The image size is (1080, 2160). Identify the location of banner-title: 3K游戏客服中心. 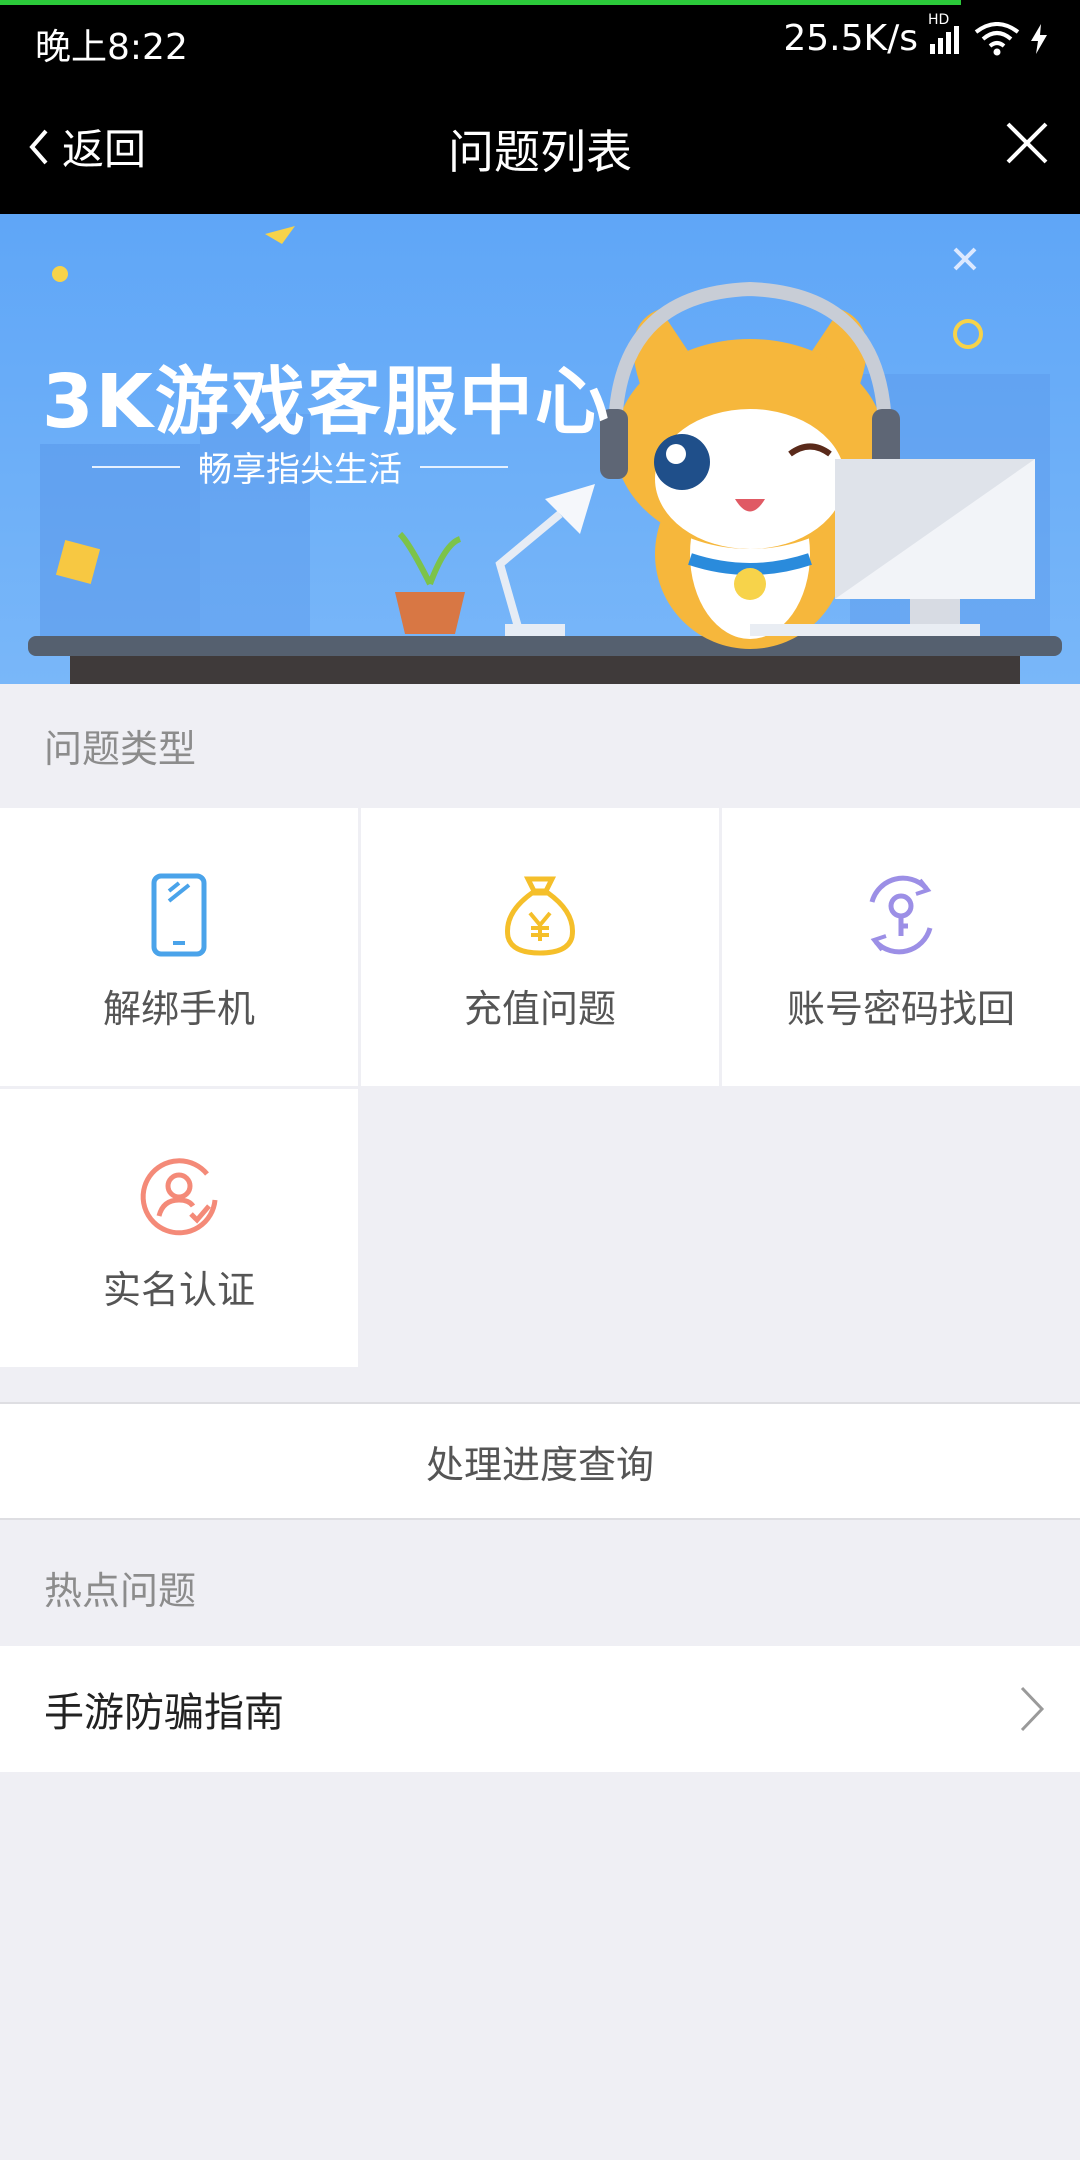
(326, 402).